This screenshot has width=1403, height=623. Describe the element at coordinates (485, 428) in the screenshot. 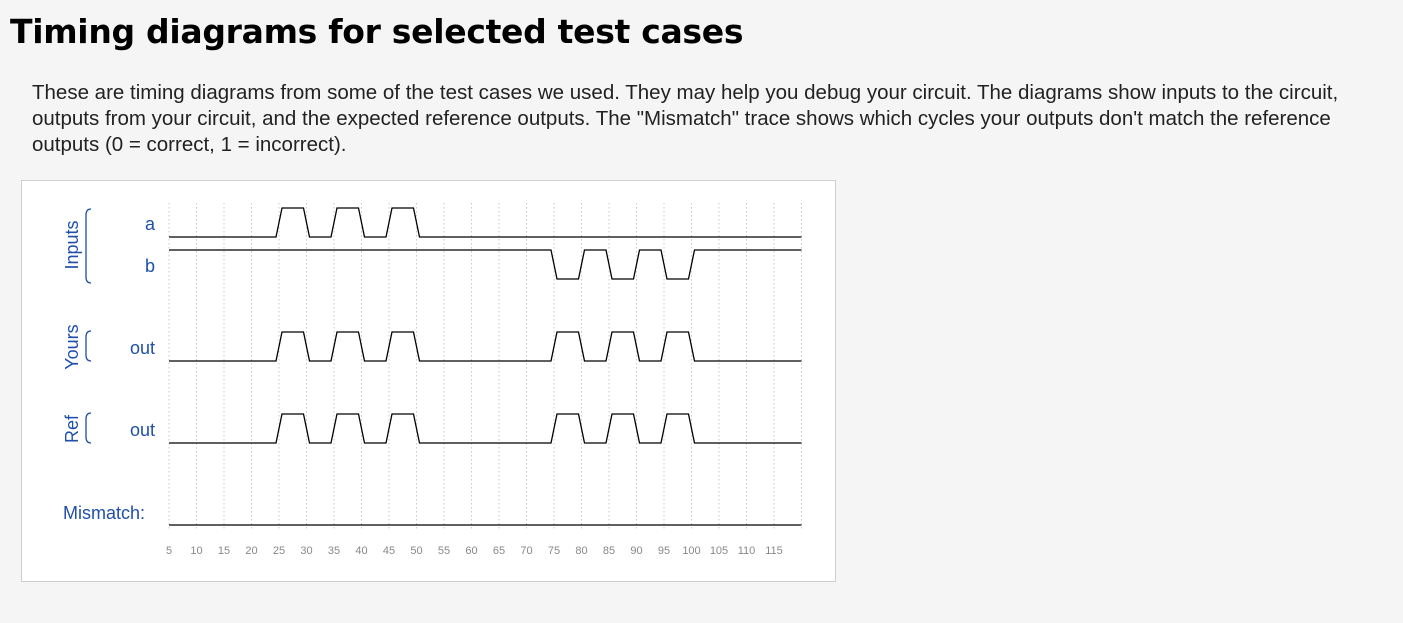

I see `waveform-ref-out` at that location.